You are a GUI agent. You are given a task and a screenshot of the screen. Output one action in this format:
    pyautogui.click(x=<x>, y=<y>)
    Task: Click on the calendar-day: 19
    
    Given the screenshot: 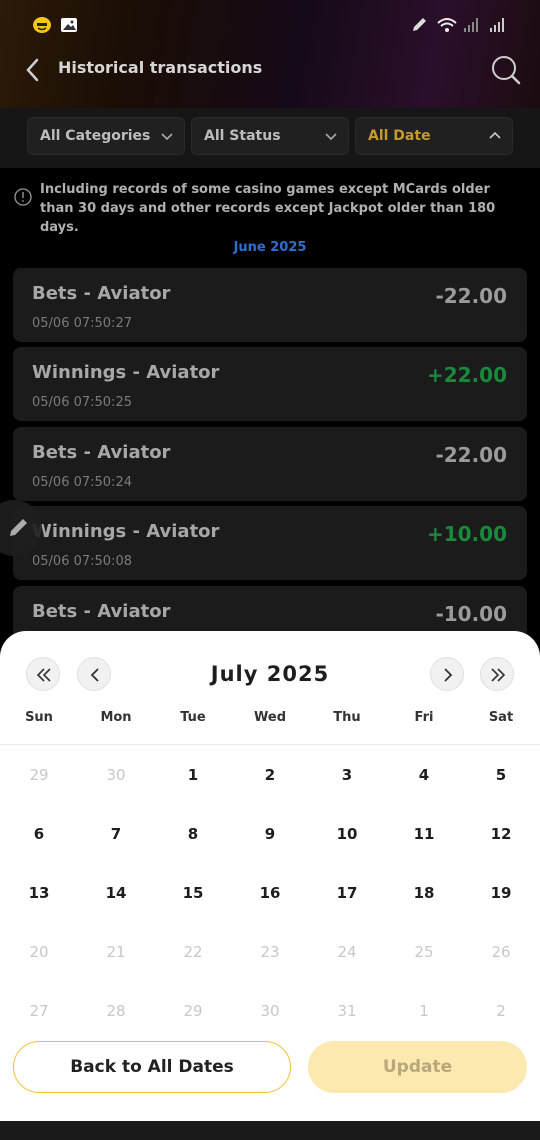 What is the action you would take?
    pyautogui.click(x=501, y=893)
    